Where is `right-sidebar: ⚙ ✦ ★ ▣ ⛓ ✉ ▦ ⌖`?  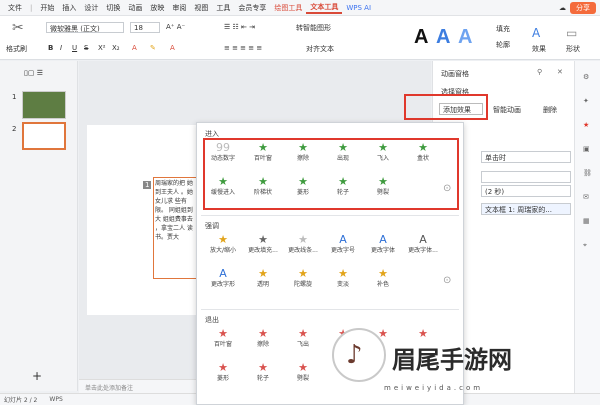
right-sidebar: ⚙ ✦ ★ ▣ ⛓ ✉ ▦ ⌖ is located at coordinates (587, 227).